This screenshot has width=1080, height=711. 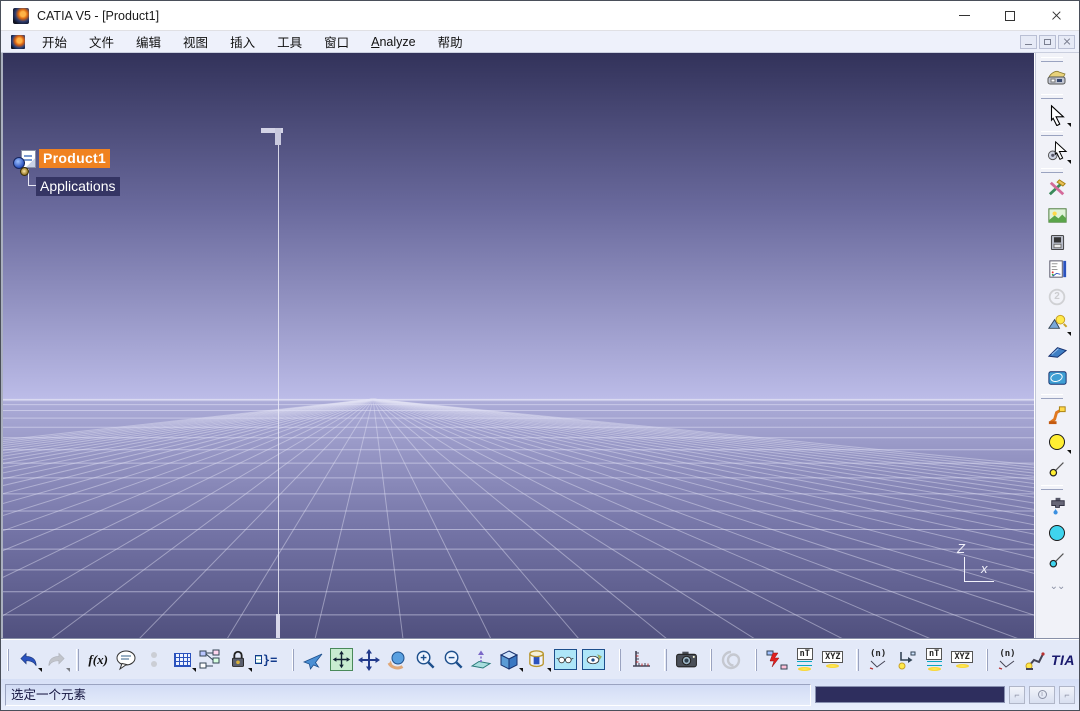 I want to click on menu-item-view: 视图, so click(x=195, y=41).